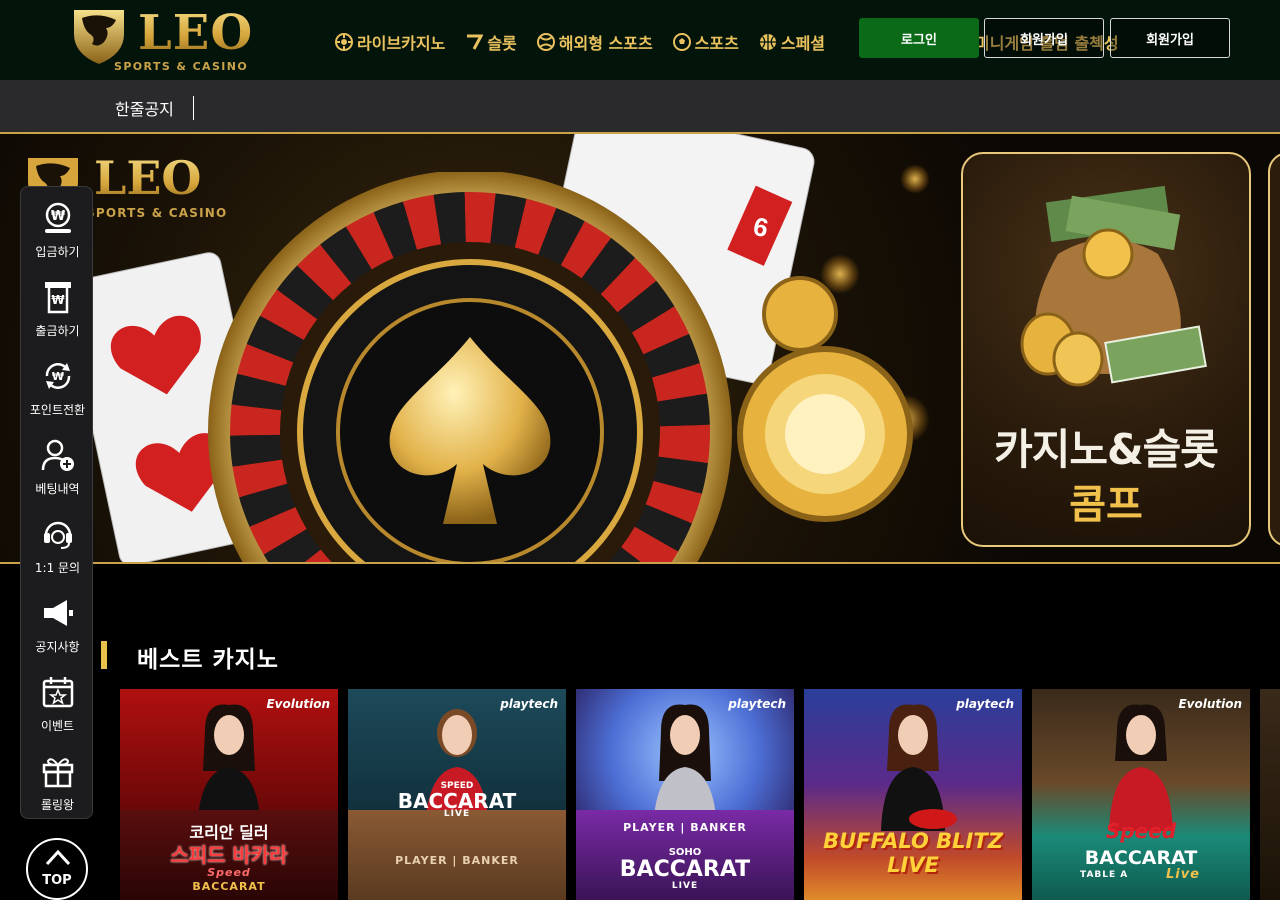 This screenshot has width=1280, height=900. I want to click on side-item-label: 이벤트, so click(57, 726).